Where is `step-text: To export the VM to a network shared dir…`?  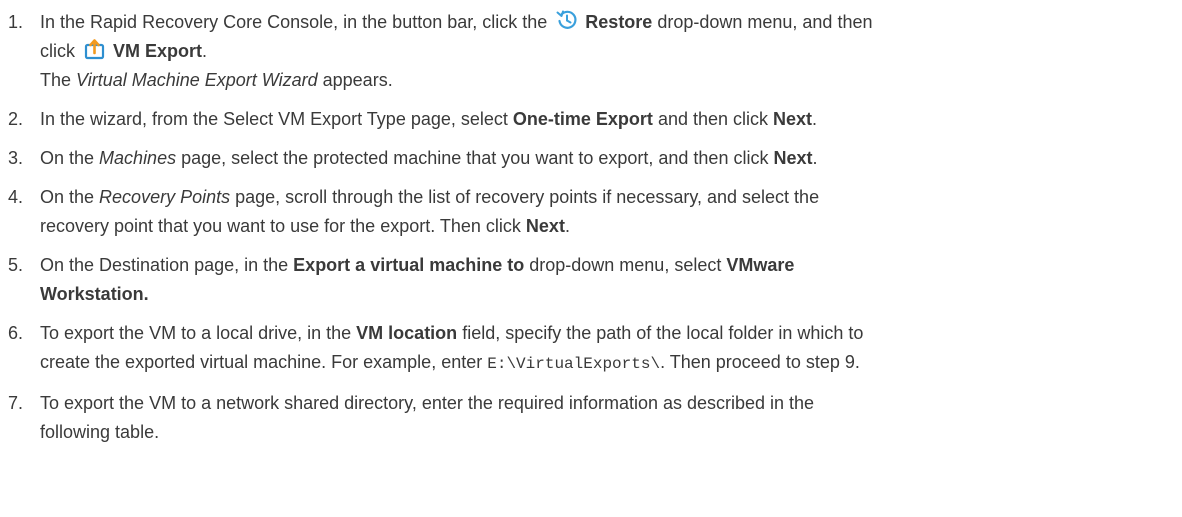 step-text: To export the VM to a network shared dir… is located at coordinates (427, 417).